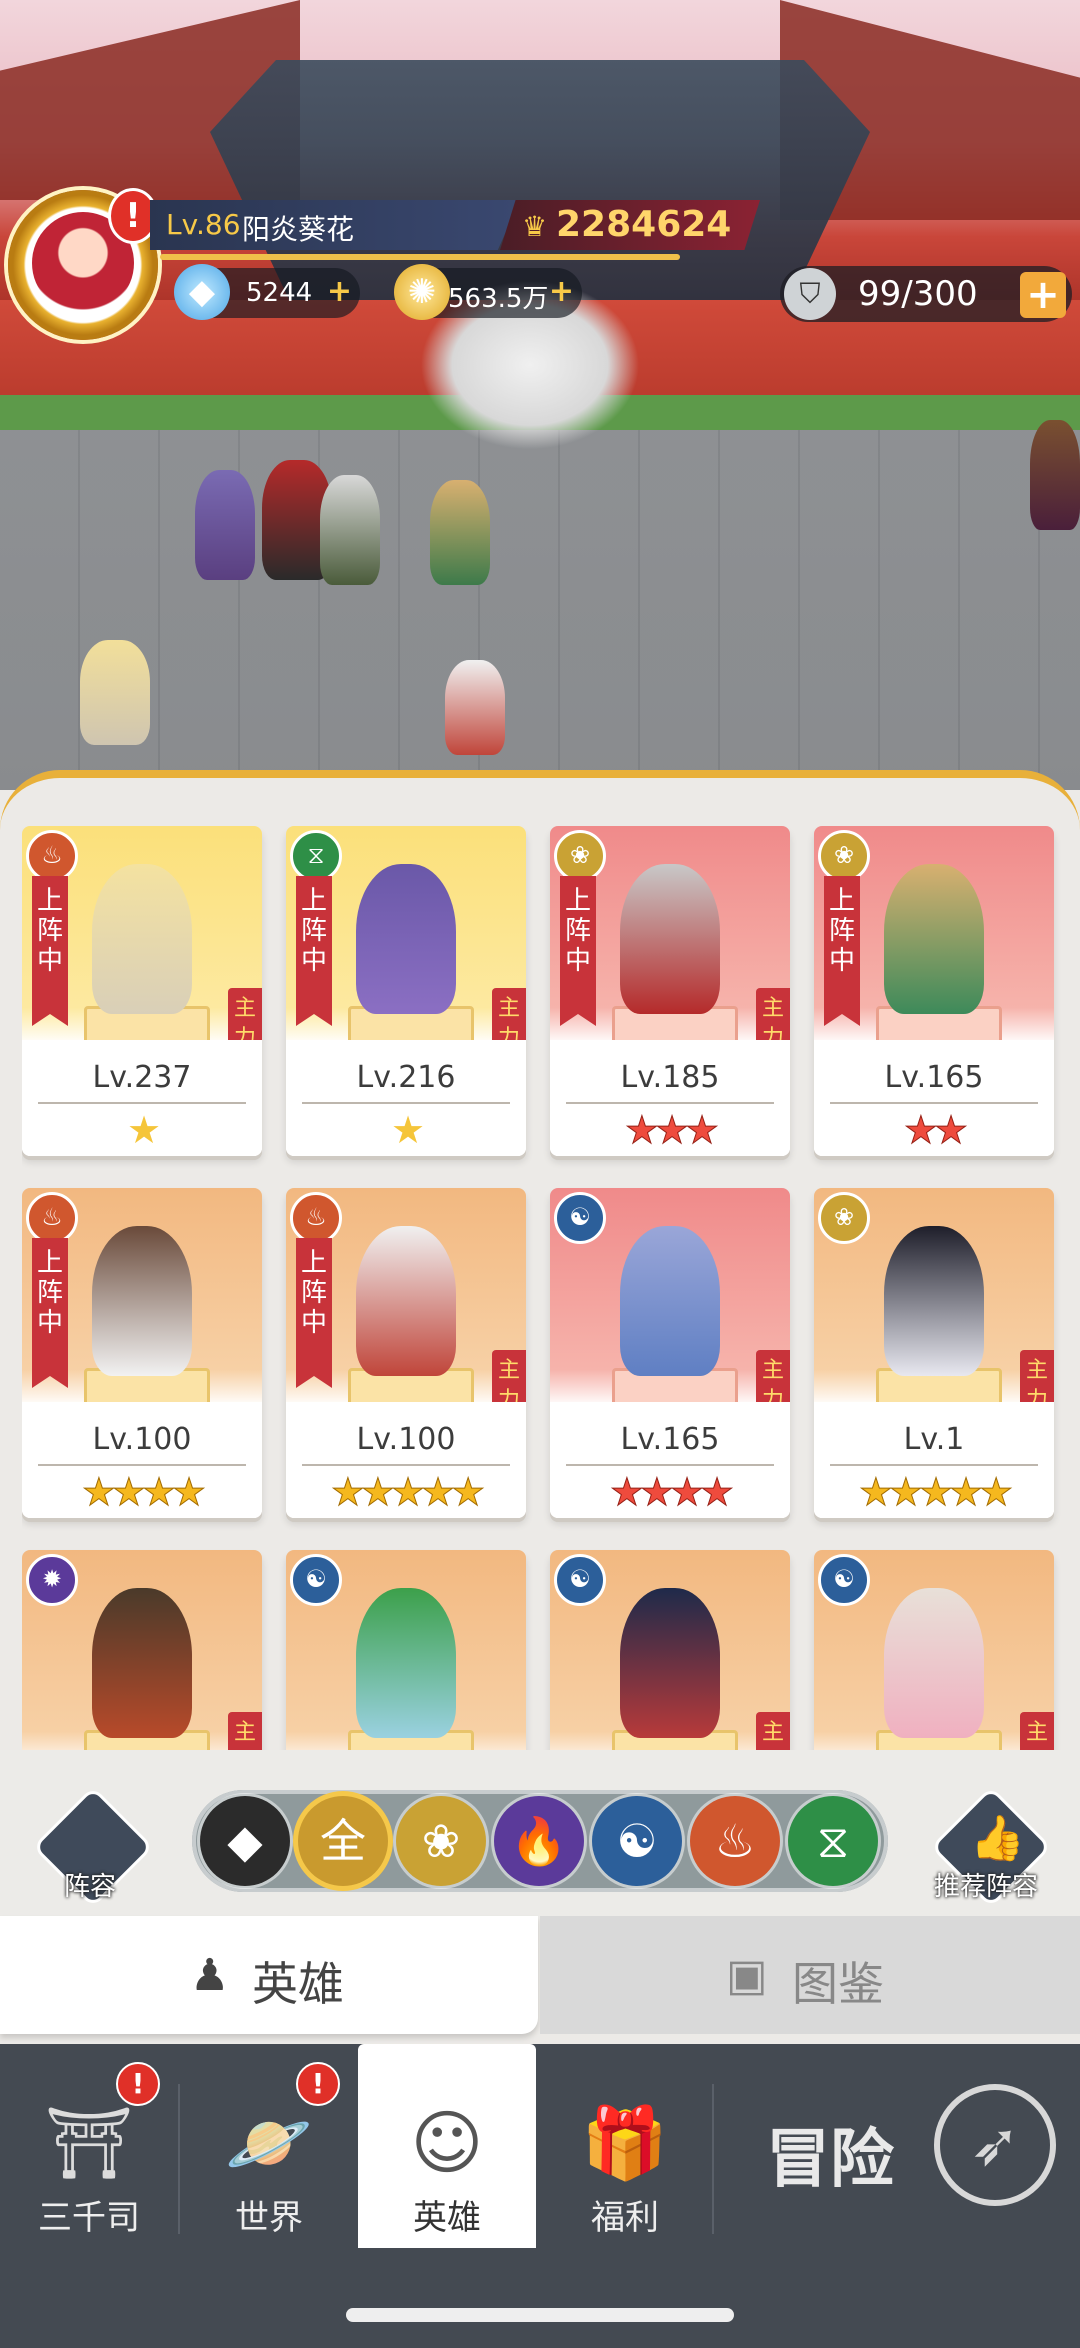 This screenshot has height=2348, width=1080. I want to click on lotus-faction-icon: ❀, so click(844, 856).